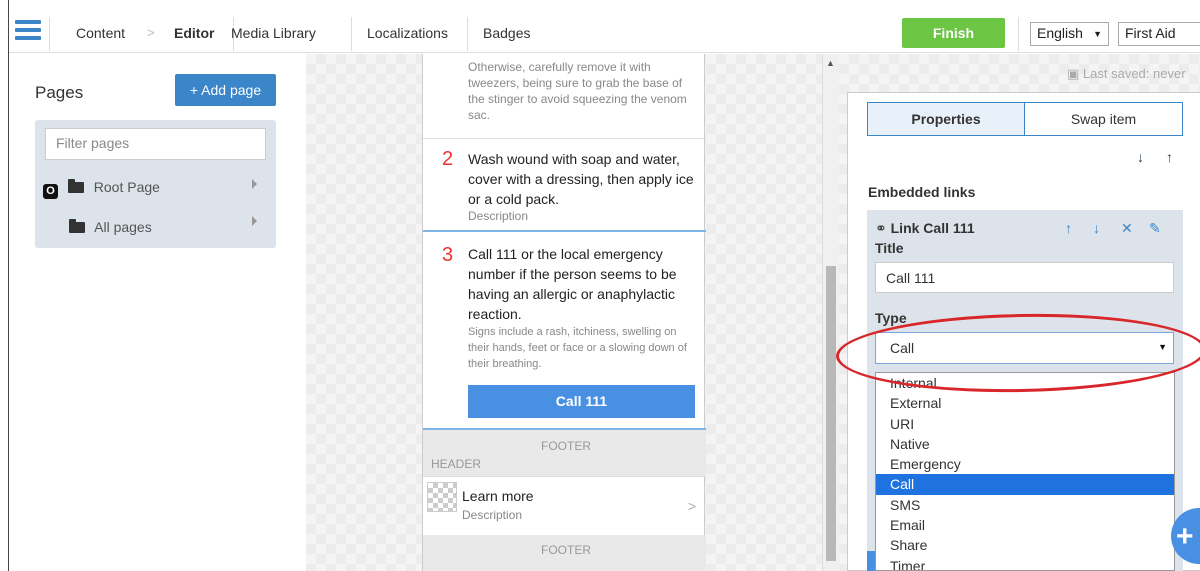  I want to click on finish-button: Finish, so click(953, 33).